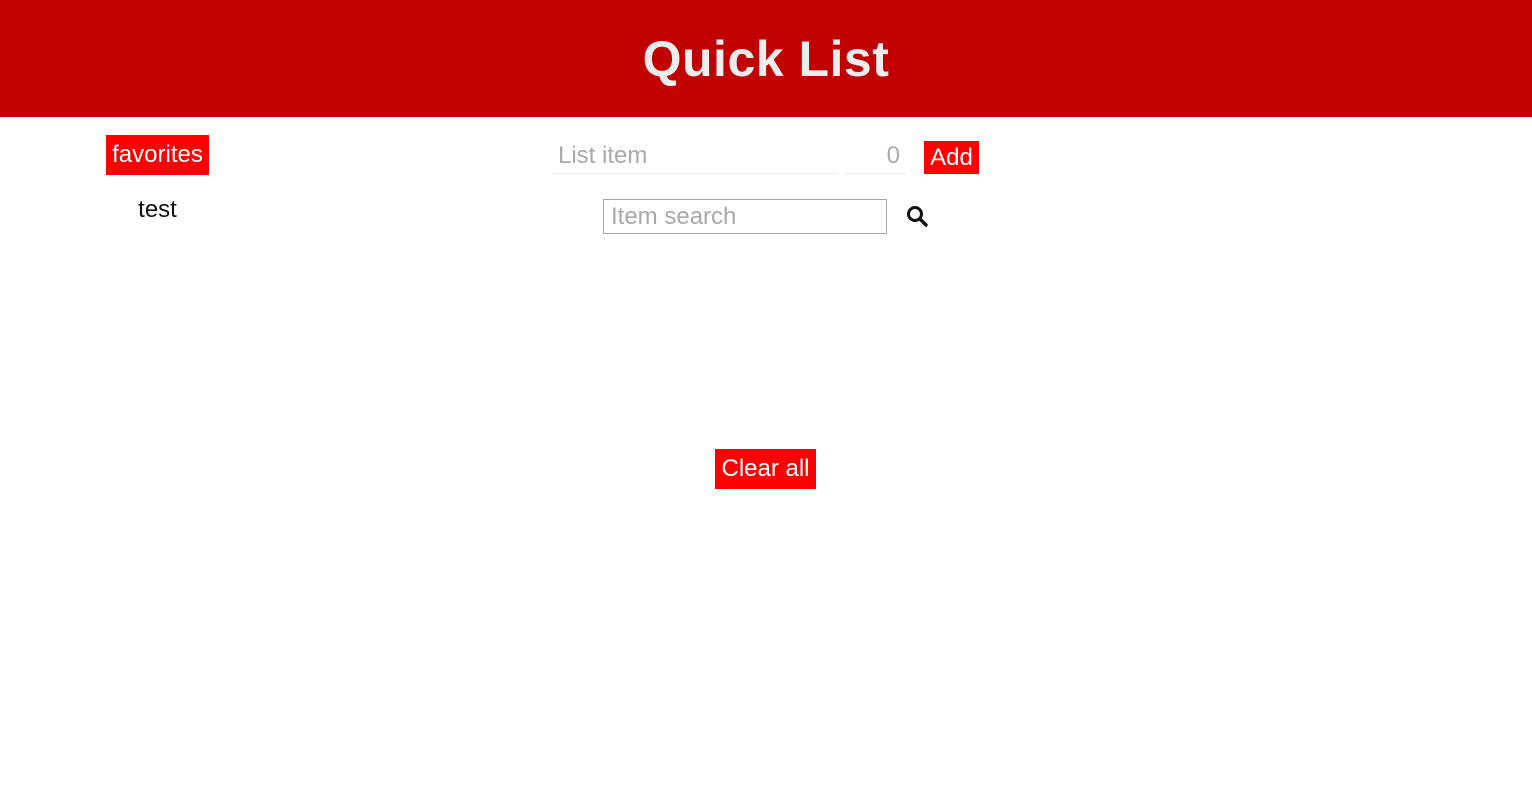 Image resolution: width=1532 pixels, height=806 pixels. What do you see at coordinates (917, 216) in the screenshot?
I see `search-icon` at bounding box center [917, 216].